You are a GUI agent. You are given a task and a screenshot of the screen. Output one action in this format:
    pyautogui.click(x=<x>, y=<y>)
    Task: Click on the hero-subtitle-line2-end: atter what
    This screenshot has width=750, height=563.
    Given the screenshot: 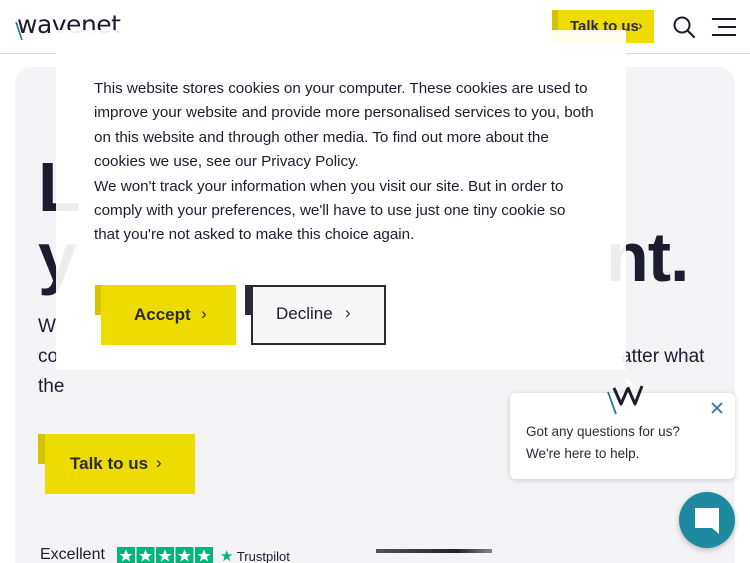 What is the action you would take?
    pyautogui.click(x=663, y=356)
    